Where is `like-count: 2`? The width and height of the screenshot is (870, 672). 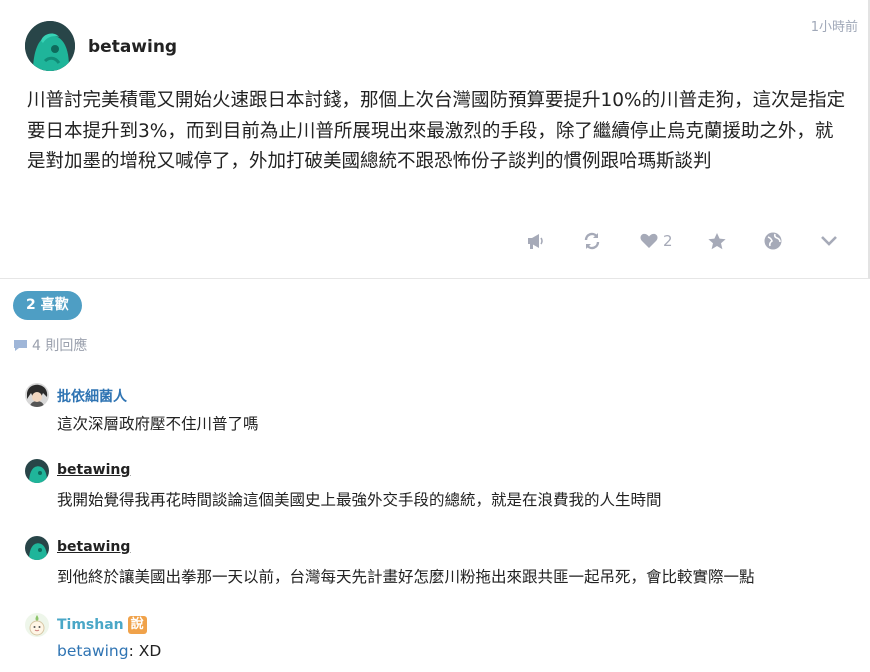
like-count: 2 is located at coordinates (668, 241).